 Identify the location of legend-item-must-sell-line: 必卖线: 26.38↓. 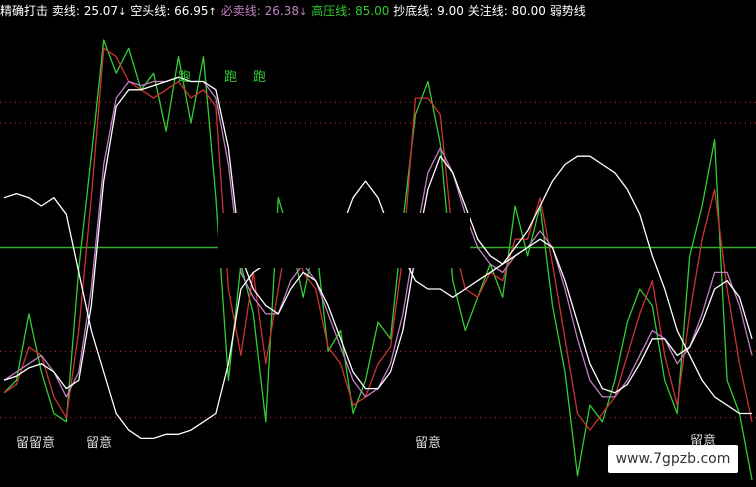
(264, 11).